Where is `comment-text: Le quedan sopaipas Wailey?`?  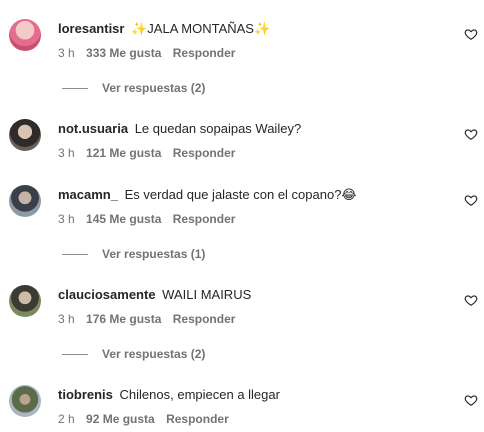
comment-text: Le quedan sopaipas Wailey? is located at coordinates (218, 128).